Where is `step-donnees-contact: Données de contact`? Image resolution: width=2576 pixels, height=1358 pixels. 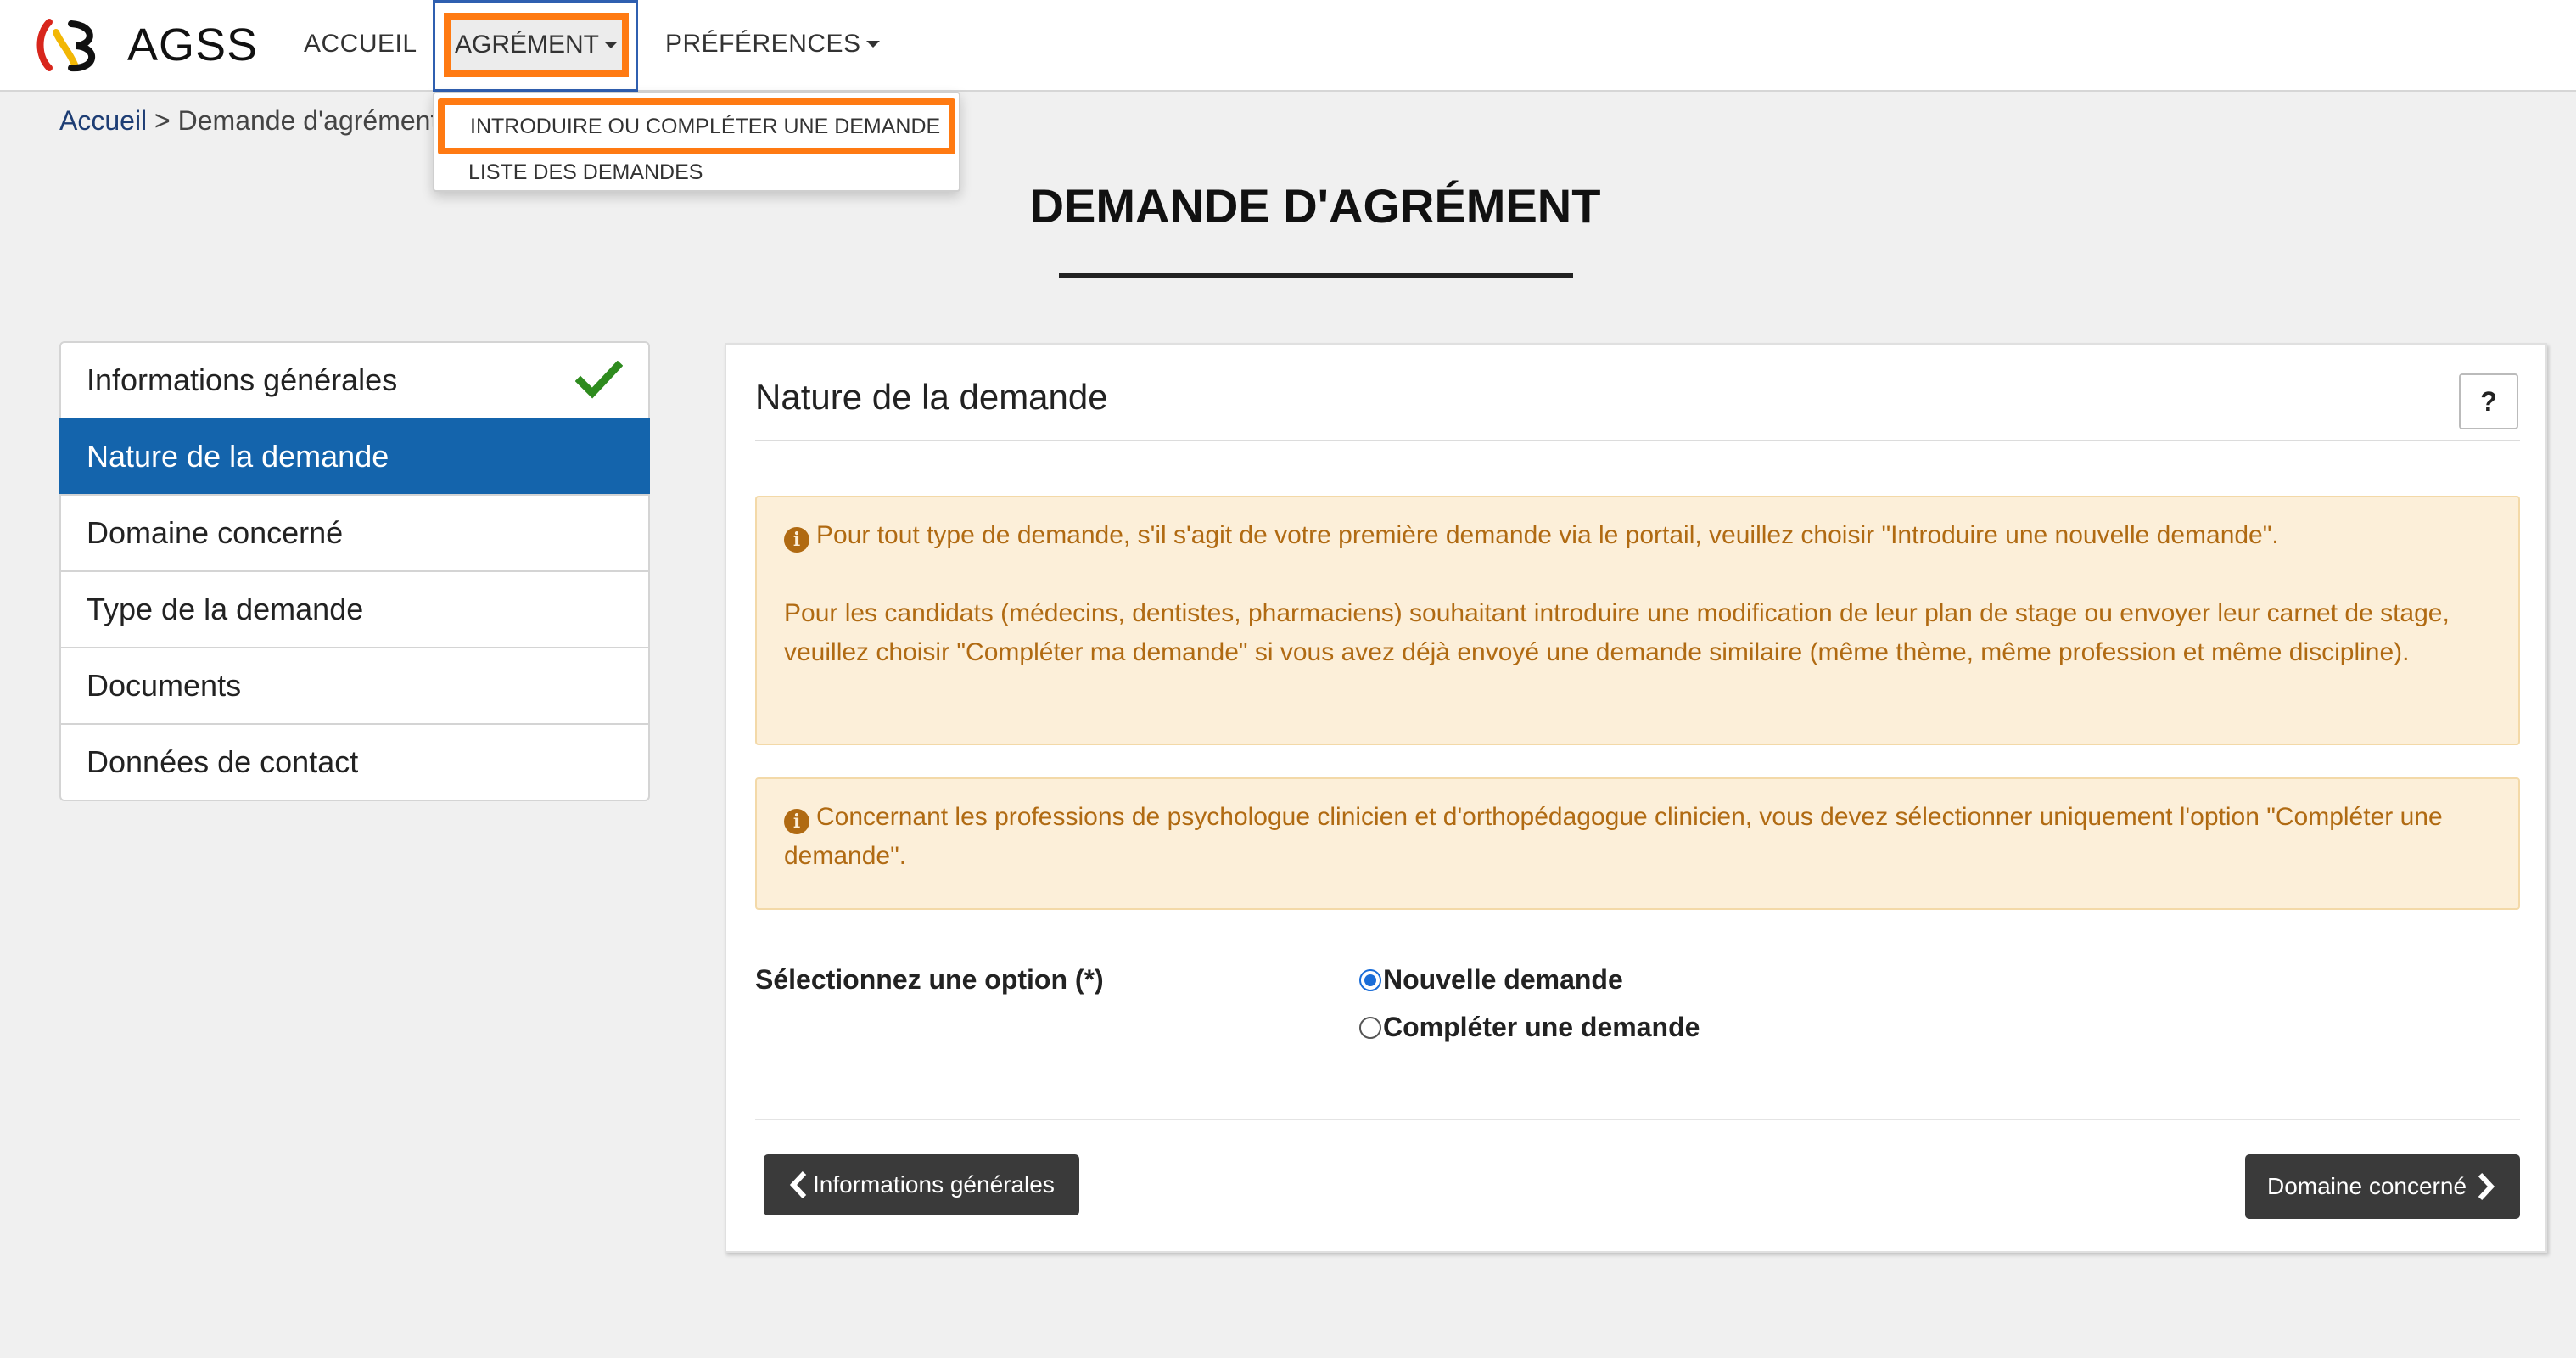
step-donnees-contact: Données de contact is located at coordinates (354, 762).